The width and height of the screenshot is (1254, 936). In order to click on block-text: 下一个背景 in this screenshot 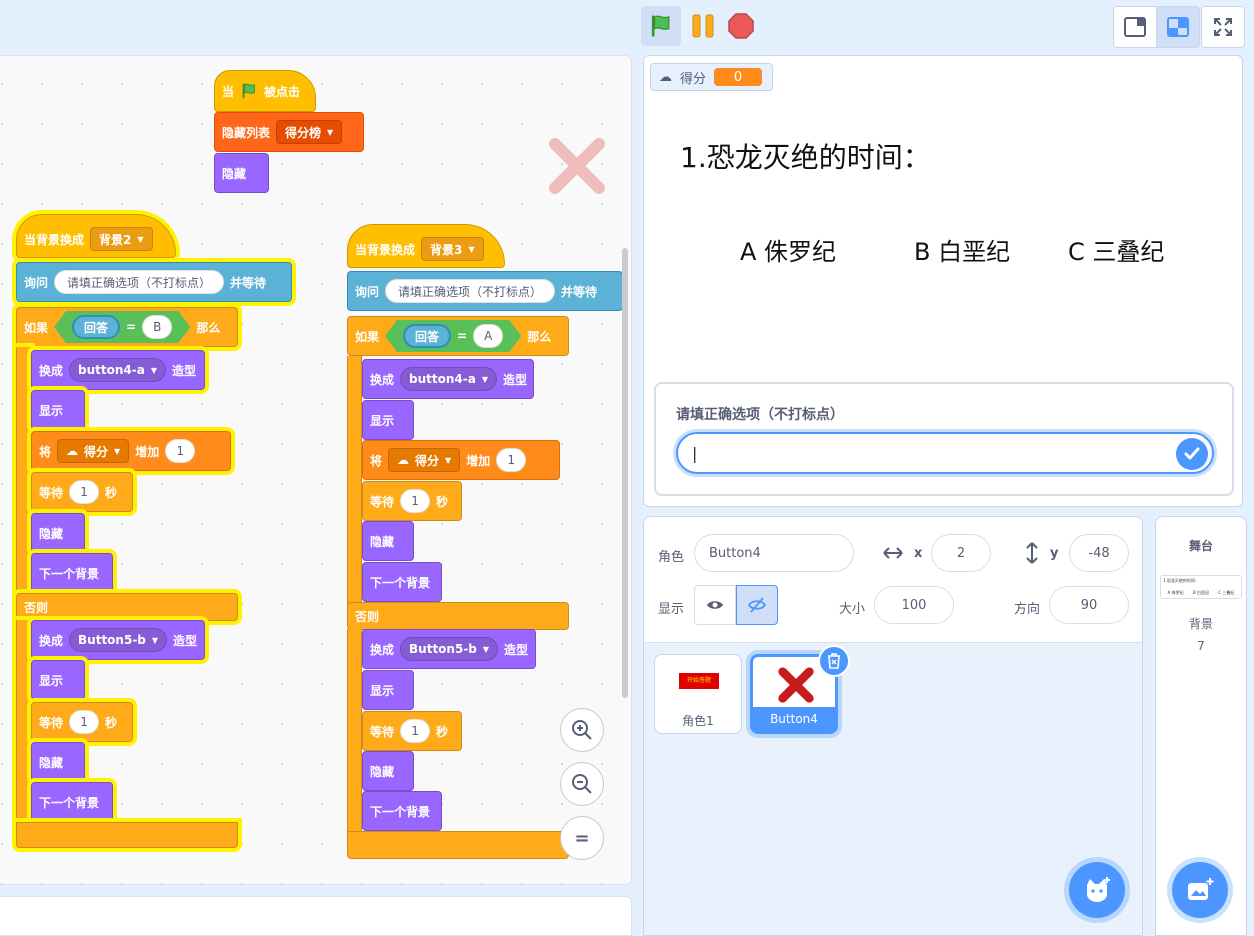, I will do `click(400, 811)`.